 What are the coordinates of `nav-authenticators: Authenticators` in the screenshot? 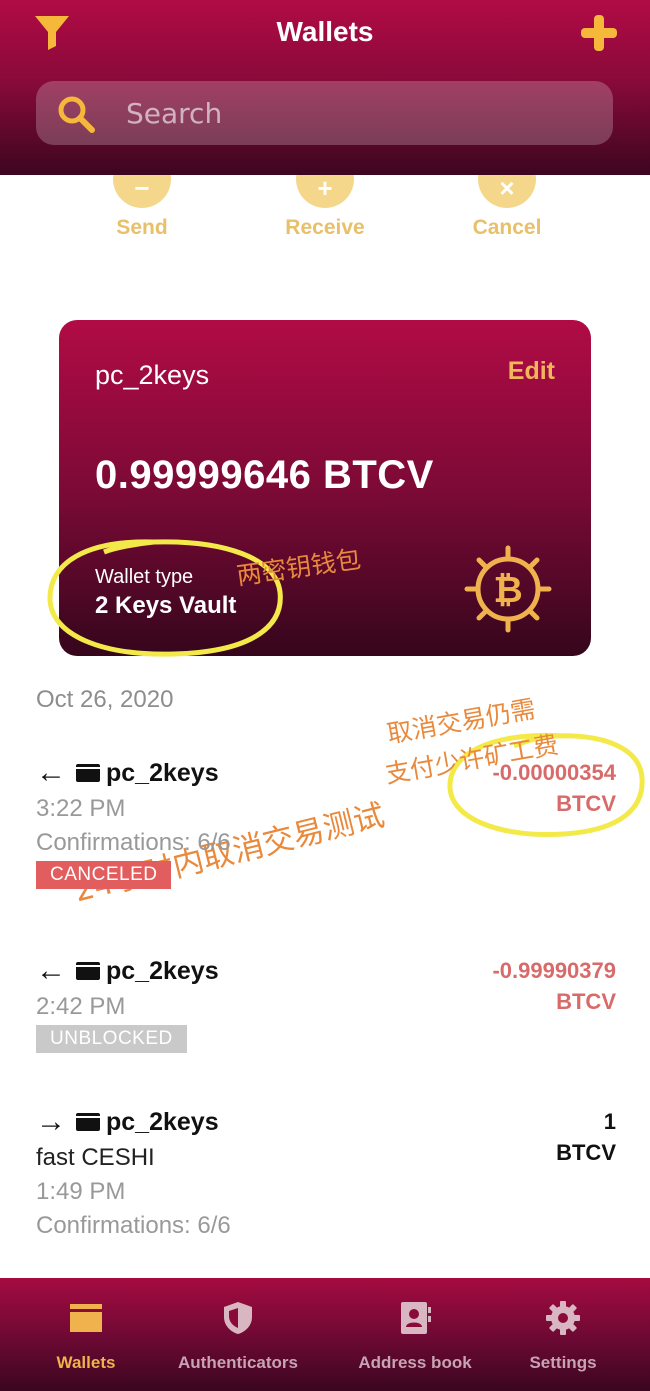 It's located at (238, 1334).